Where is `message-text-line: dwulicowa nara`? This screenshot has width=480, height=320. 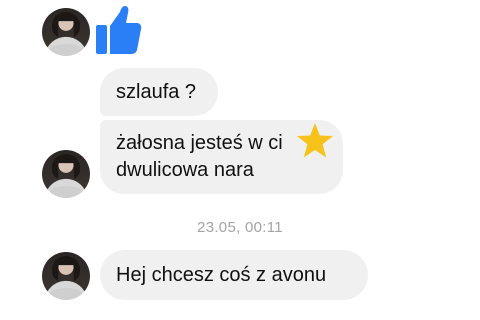
message-text-line: dwulicowa nara is located at coordinates (185, 170).